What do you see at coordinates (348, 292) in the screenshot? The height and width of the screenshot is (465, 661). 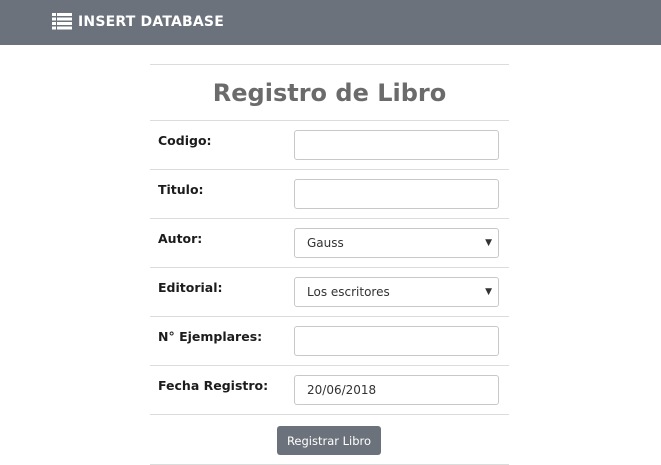 I see `editorial-selected-value: Los escritores` at bounding box center [348, 292].